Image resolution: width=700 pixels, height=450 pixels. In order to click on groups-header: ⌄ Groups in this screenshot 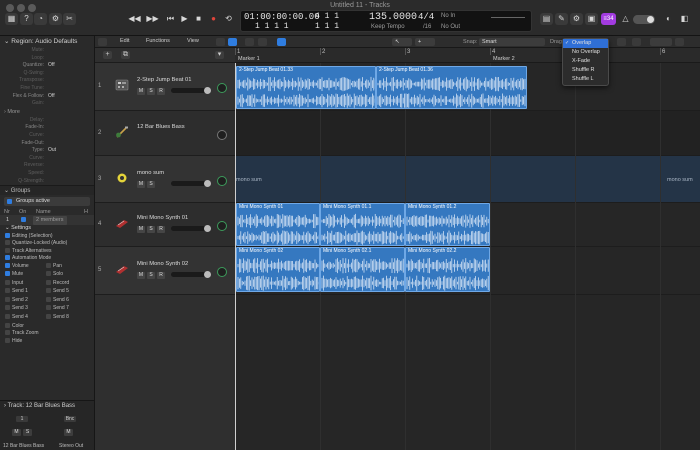, I will do `click(47, 190)`.